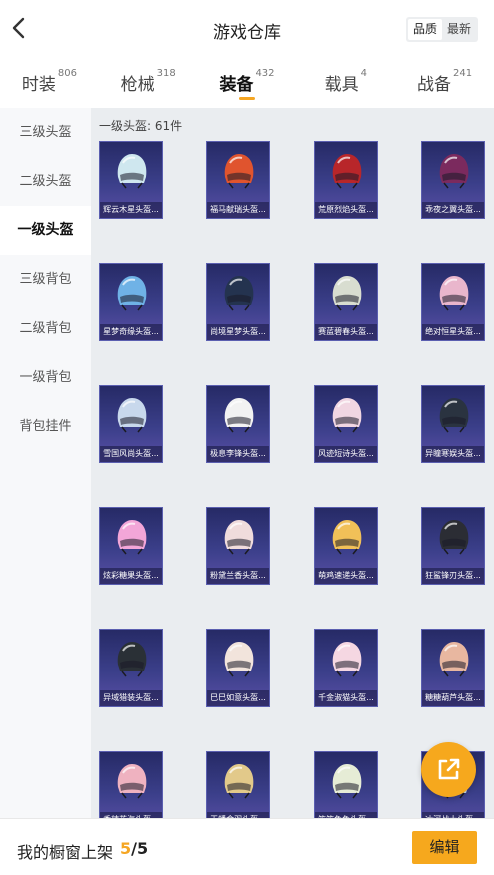  What do you see at coordinates (67, 73) in the screenshot?
I see `tab-count: 806` at bounding box center [67, 73].